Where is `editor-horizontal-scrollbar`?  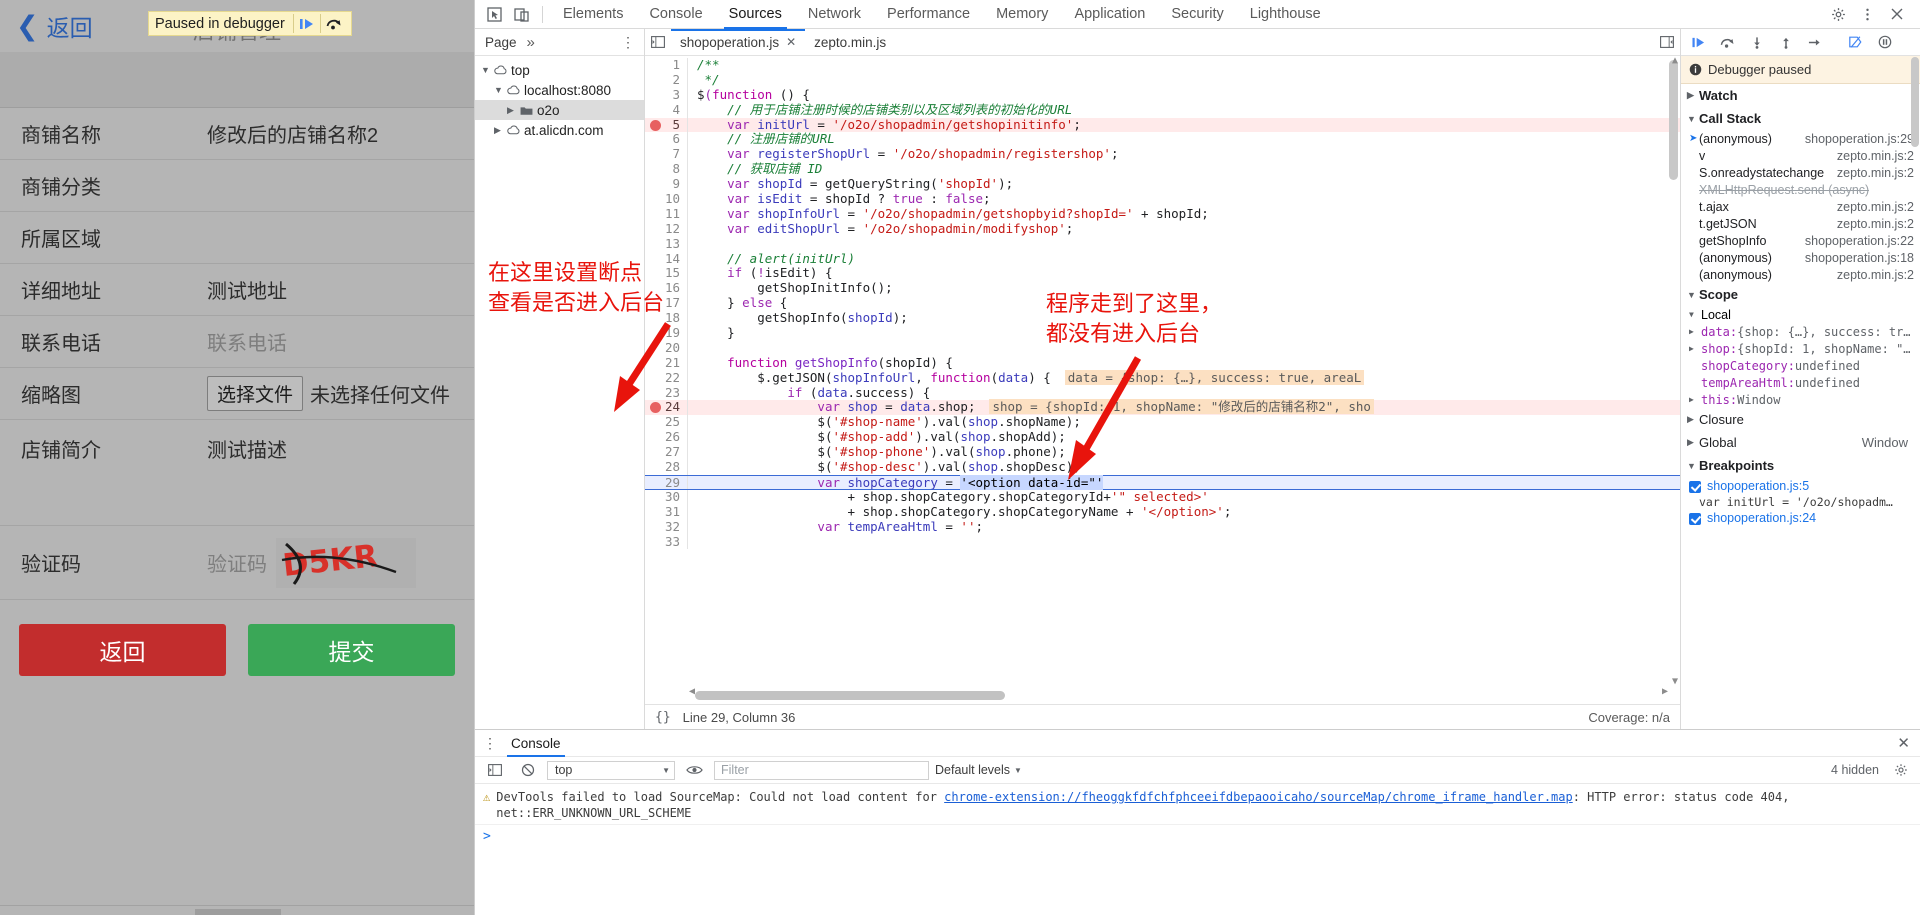
editor-horizontal-scrollbar is located at coordinates (1175, 695).